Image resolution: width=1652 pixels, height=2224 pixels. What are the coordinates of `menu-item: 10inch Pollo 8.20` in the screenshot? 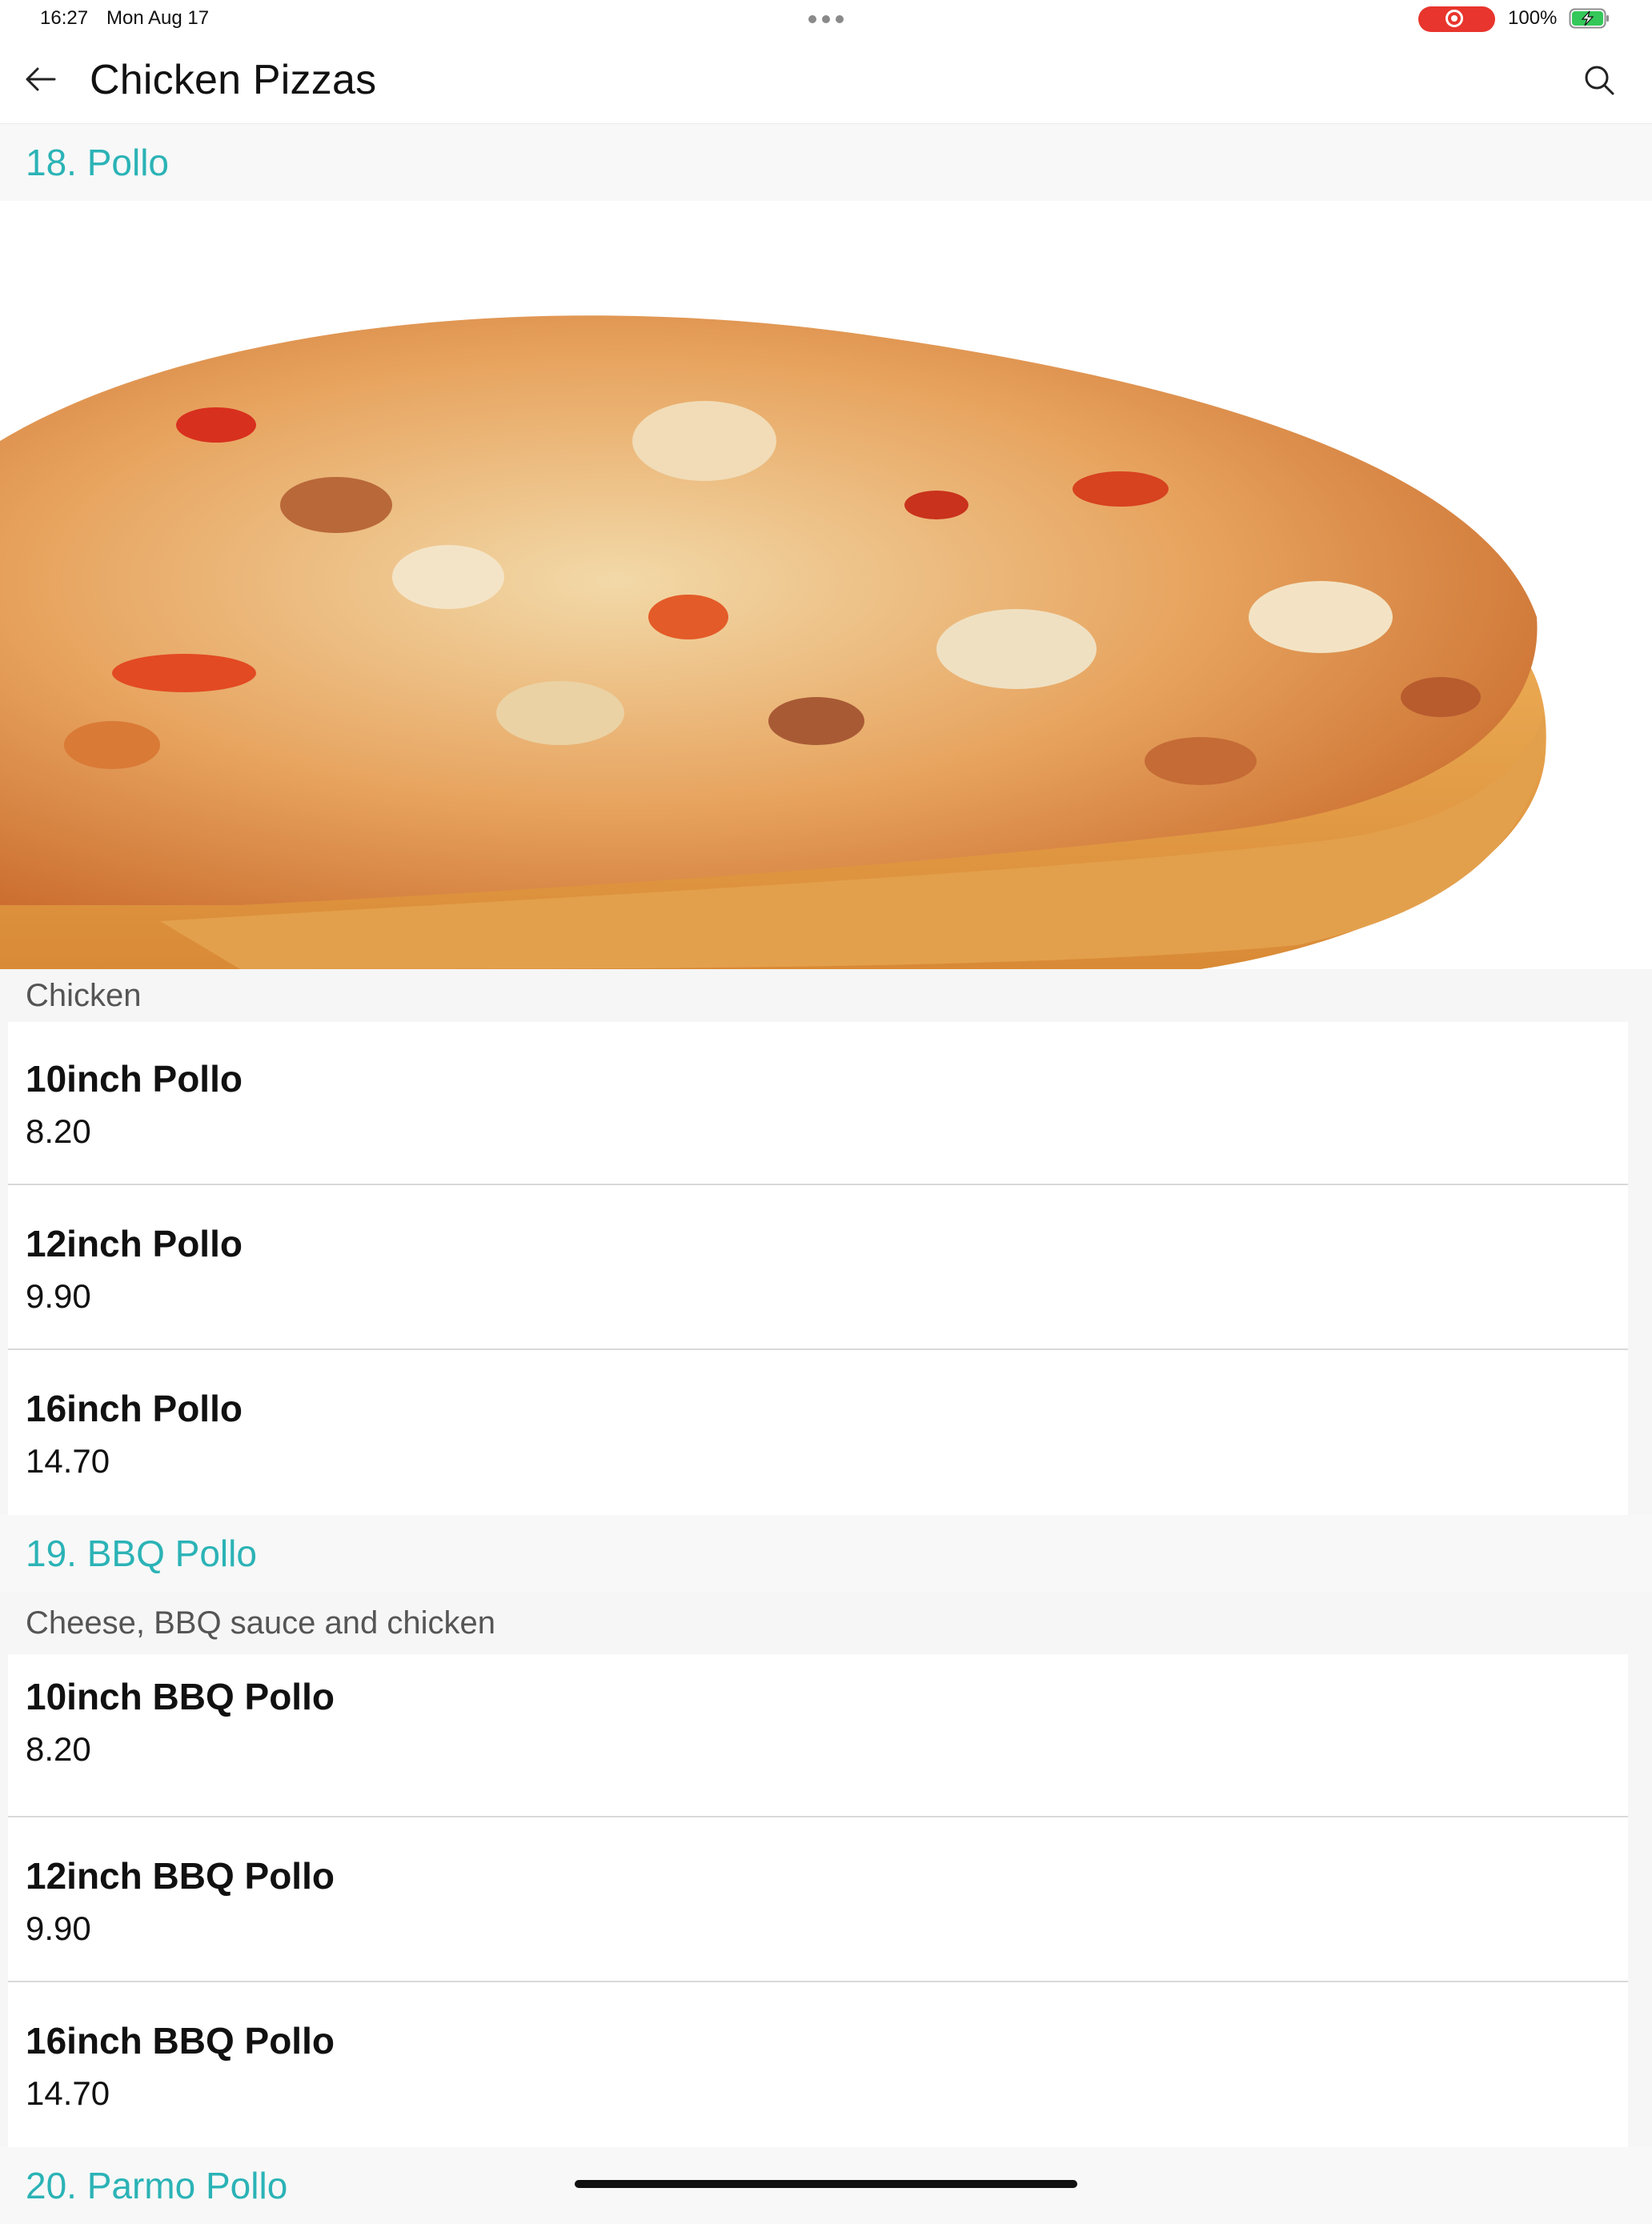 It's located at (818, 1103).